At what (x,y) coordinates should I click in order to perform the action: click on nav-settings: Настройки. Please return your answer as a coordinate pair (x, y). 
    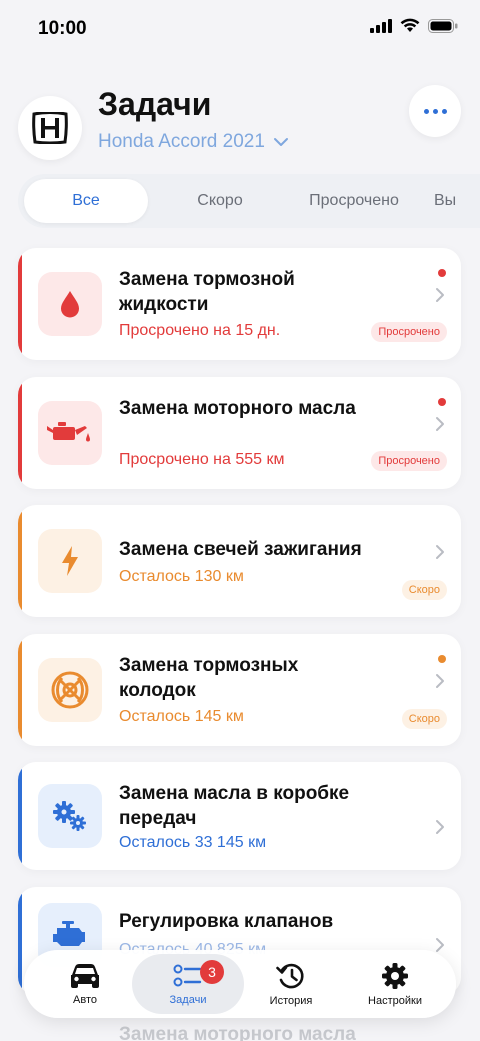
    Looking at the image, I should click on (395, 984).